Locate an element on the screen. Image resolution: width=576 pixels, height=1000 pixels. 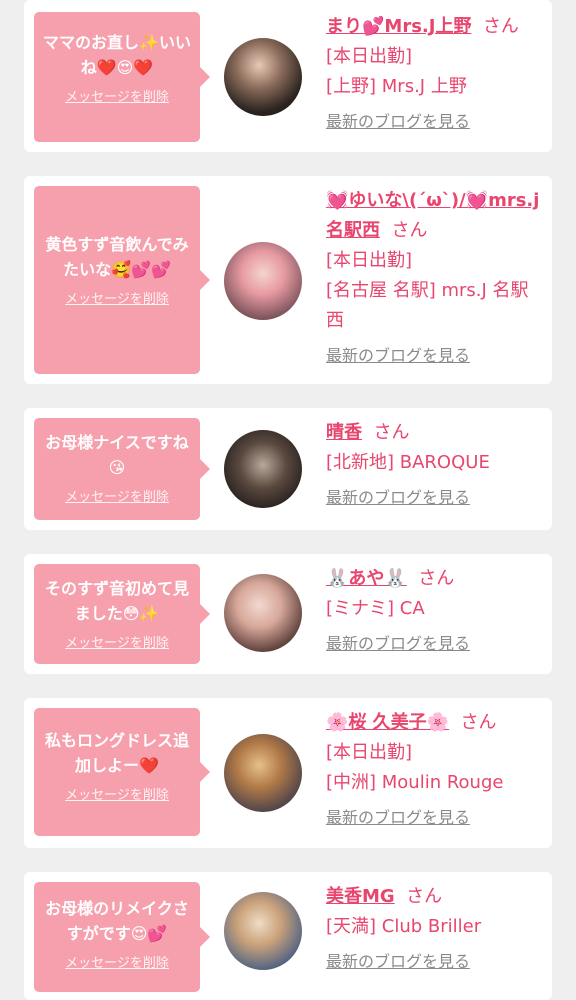
profile-info: 美香MG さん [天満] Club Briller 最新のブログを見る is located at coordinates (434, 928).